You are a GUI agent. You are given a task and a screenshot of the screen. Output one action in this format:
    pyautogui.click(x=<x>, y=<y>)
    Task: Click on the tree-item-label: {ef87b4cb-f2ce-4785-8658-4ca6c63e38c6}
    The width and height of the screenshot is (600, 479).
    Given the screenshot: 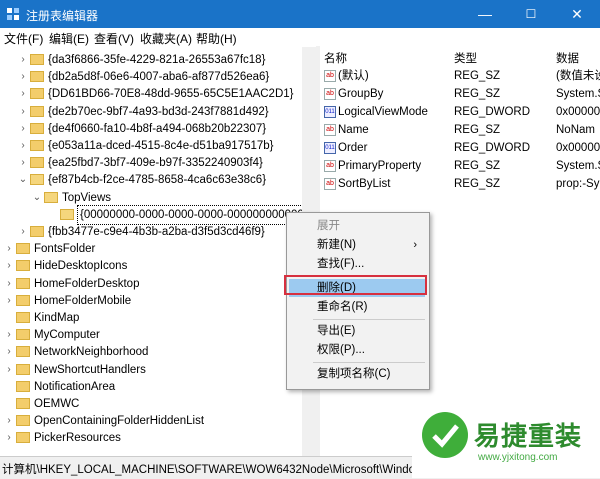 What is the action you would take?
    pyautogui.click(x=157, y=180)
    